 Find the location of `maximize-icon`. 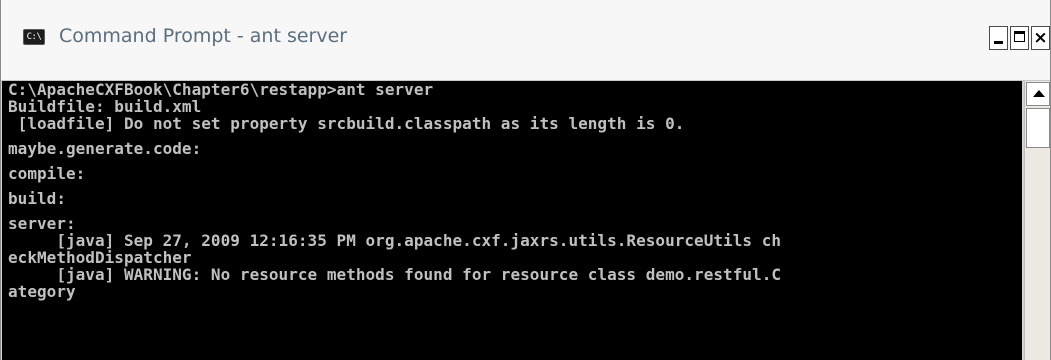

maximize-icon is located at coordinates (1019, 38).